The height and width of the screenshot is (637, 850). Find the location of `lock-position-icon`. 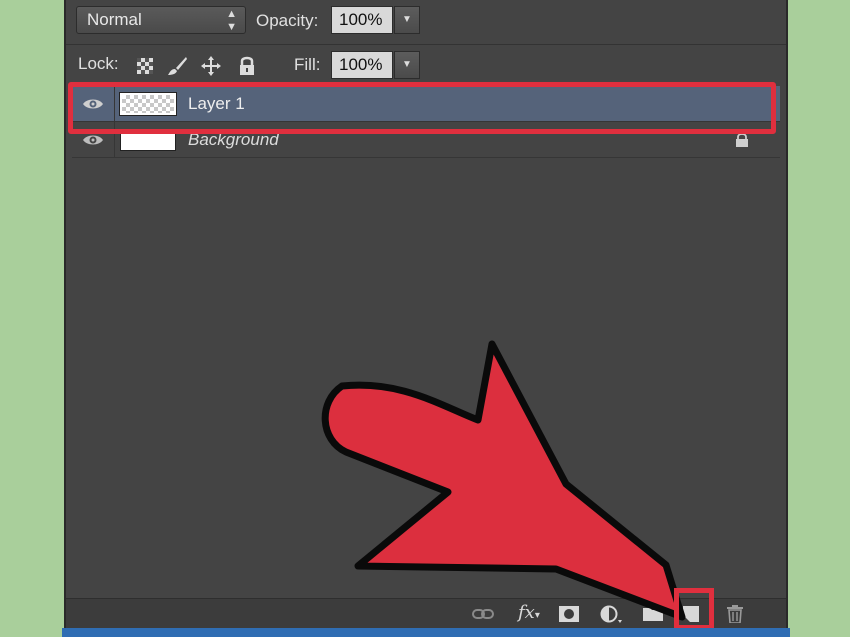

lock-position-icon is located at coordinates (211, 66).